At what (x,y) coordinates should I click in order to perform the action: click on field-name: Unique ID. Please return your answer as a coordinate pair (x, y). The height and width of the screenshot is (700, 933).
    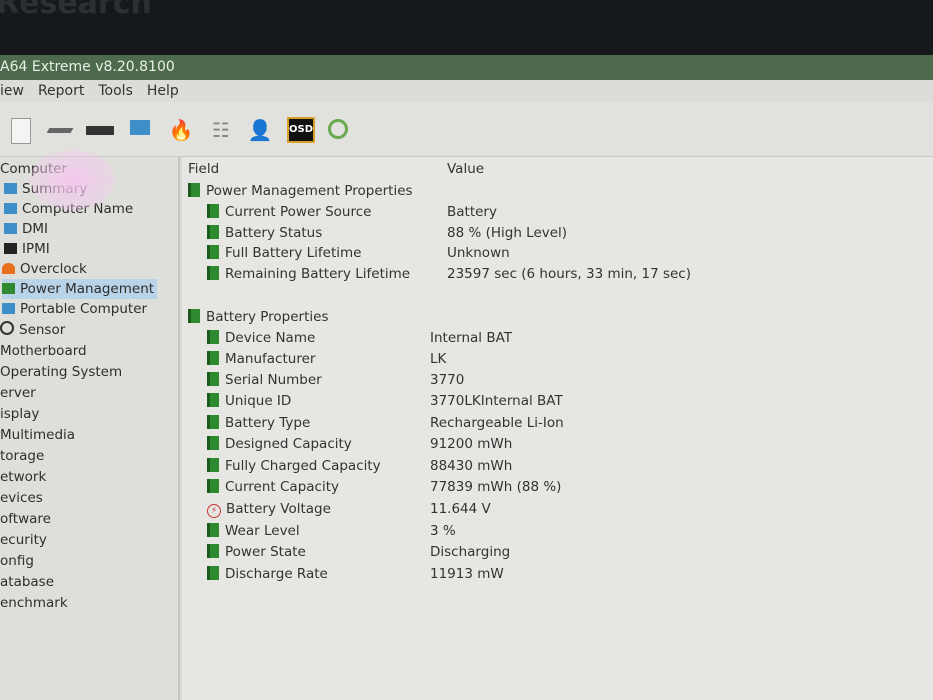
    Looking at the image, I should click on (258, 401).